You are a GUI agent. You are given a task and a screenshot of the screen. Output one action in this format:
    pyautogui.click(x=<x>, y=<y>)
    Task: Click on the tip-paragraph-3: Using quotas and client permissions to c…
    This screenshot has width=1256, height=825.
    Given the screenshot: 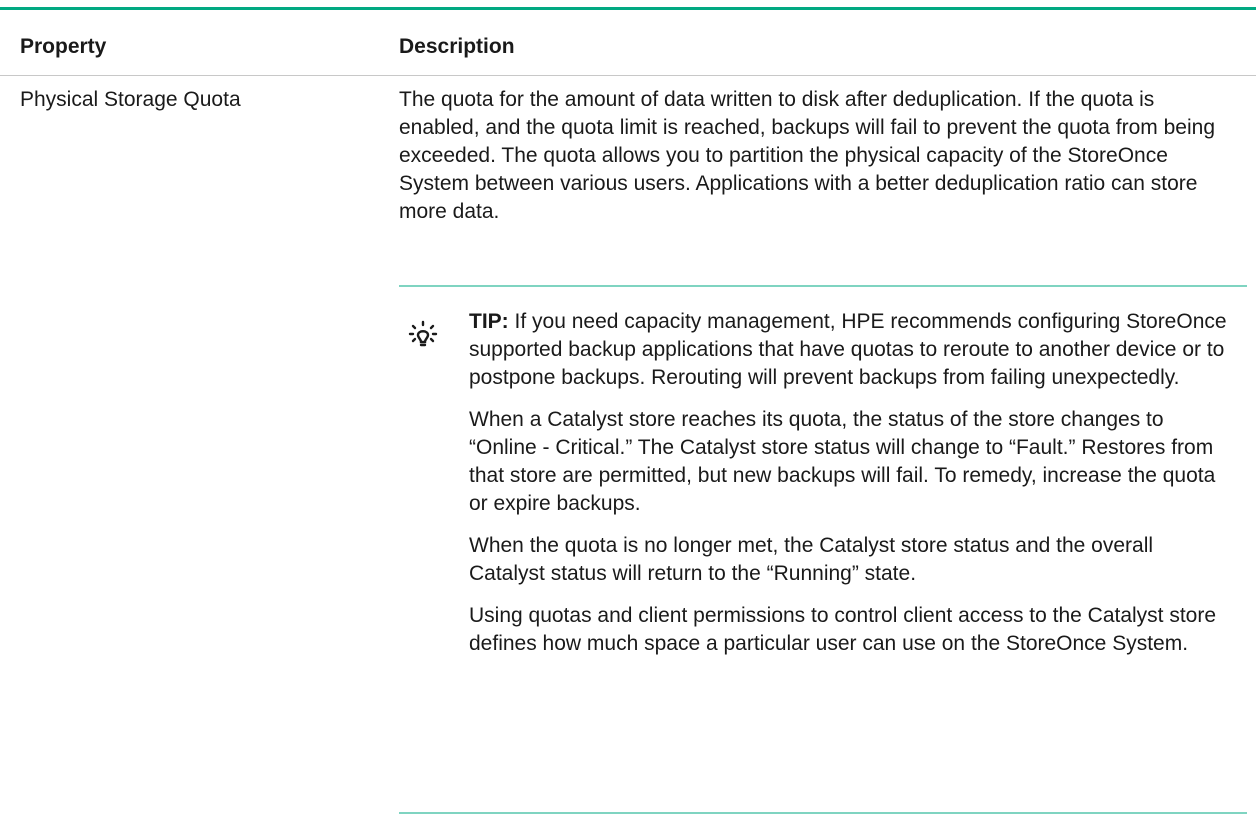 What is the action you would take?
    pyautogui.click(x=843, y=629)
    